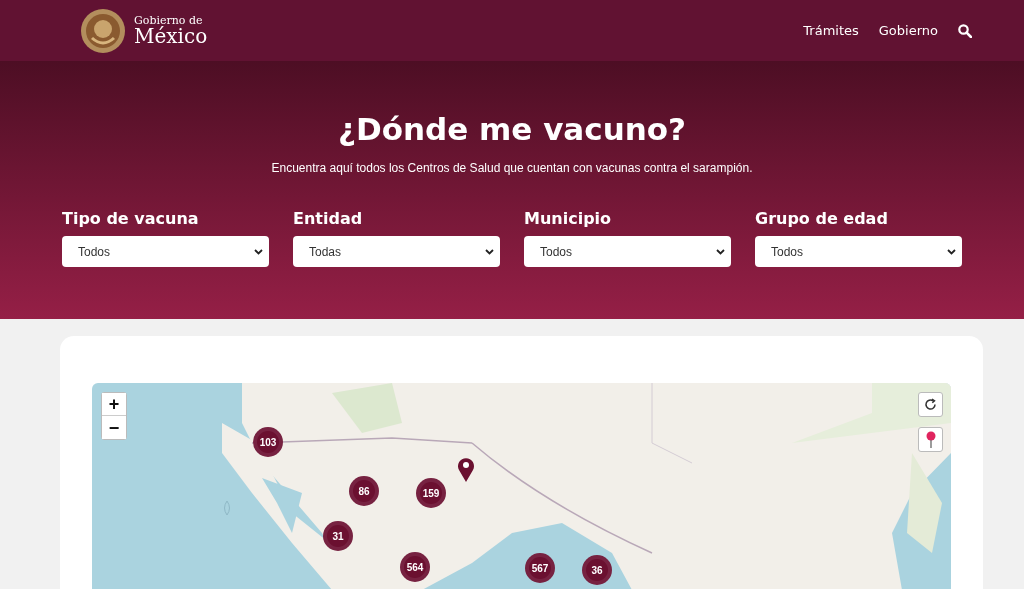  What do you see at coordinates (831, 30) in the screenshot?
I see `nav-link: Trámites` at bounding box center [831, 30].